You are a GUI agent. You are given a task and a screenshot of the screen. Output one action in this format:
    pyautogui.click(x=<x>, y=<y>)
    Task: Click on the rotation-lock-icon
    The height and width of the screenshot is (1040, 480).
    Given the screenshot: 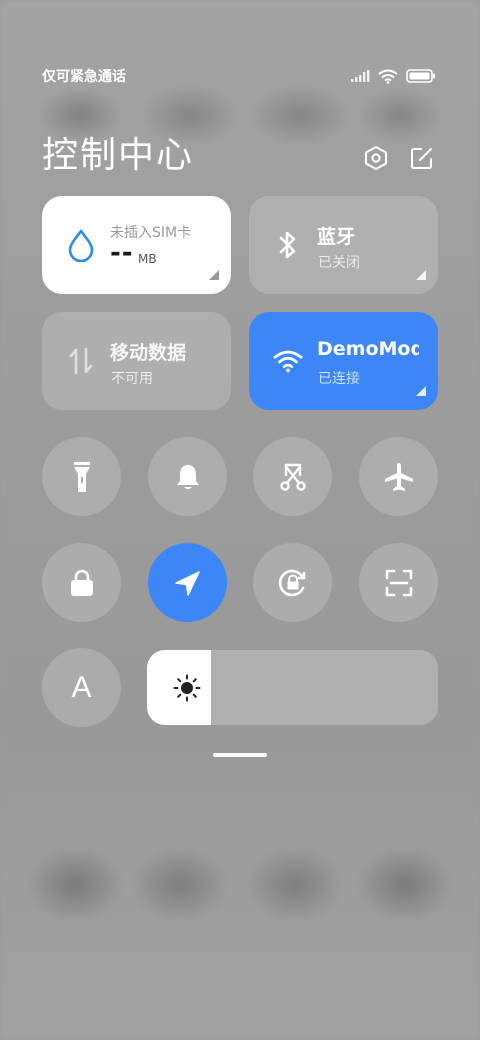 What is the action you would take?
    pyautogui.click(x=291, y=582)
    